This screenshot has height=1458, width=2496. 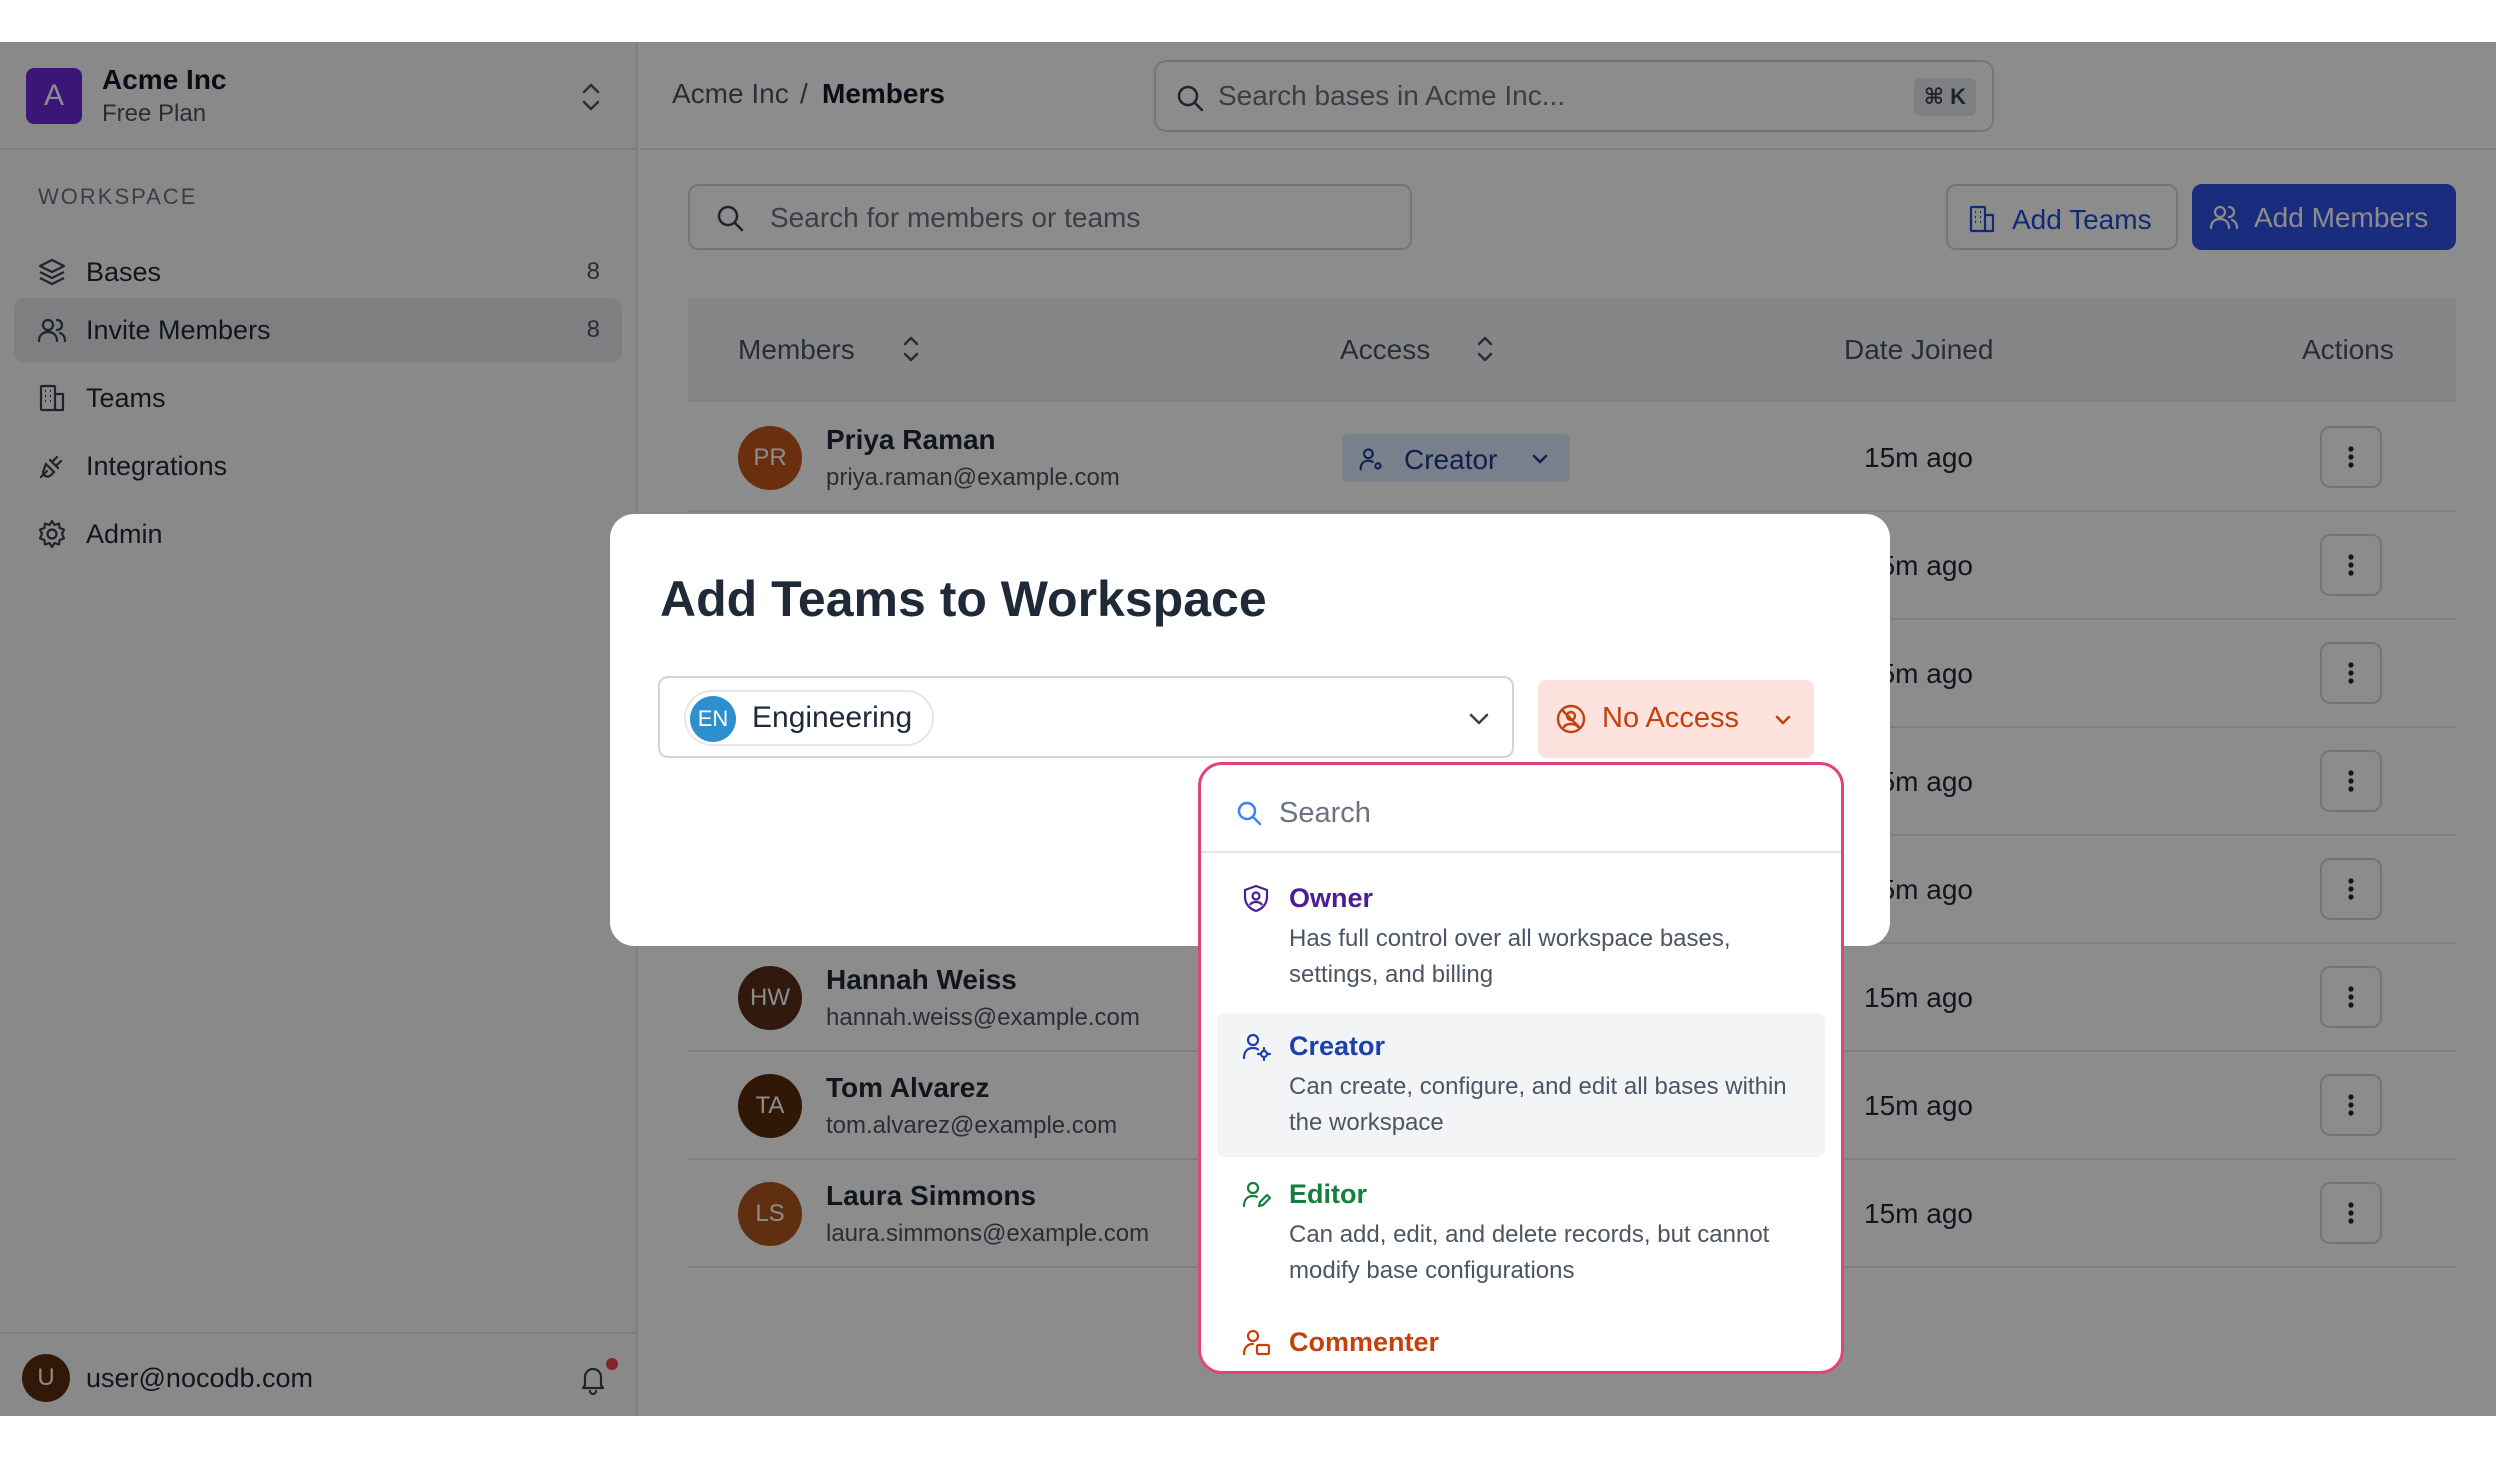 What do you see at coordinates (1539, 813) in the screenshot?
I see `role-search-input` at bounding box center [1539, 813].